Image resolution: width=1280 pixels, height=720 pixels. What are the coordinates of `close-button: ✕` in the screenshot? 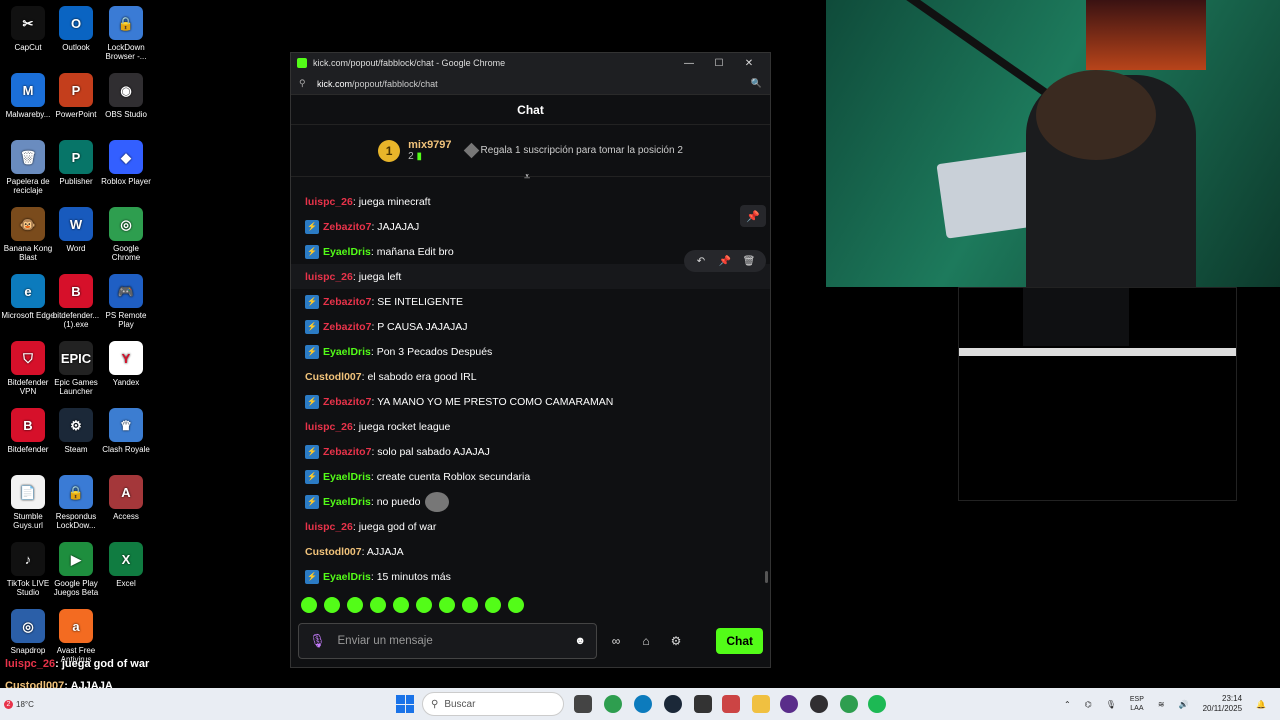 It's located at (749, 63).